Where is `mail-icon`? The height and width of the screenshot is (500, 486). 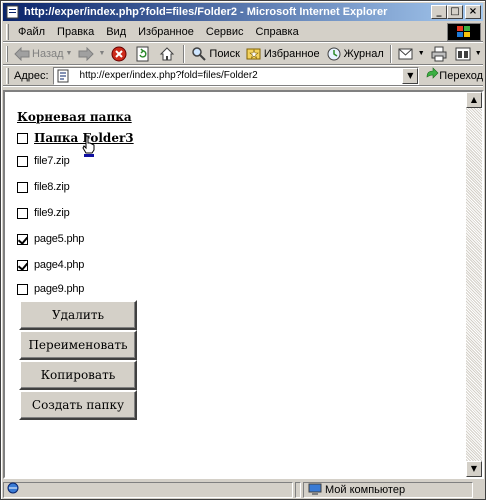
mail-icon is located at coordinates (406, 54).